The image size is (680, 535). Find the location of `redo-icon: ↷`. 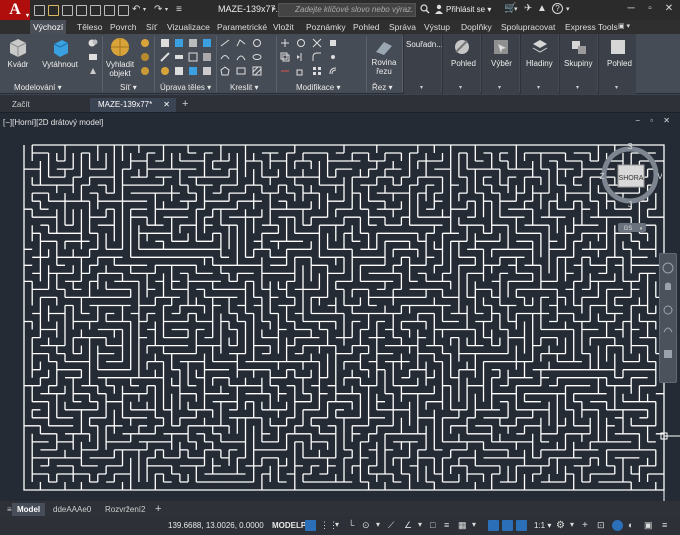

redo-icon: ↷ is located at coordinates (158, 10).